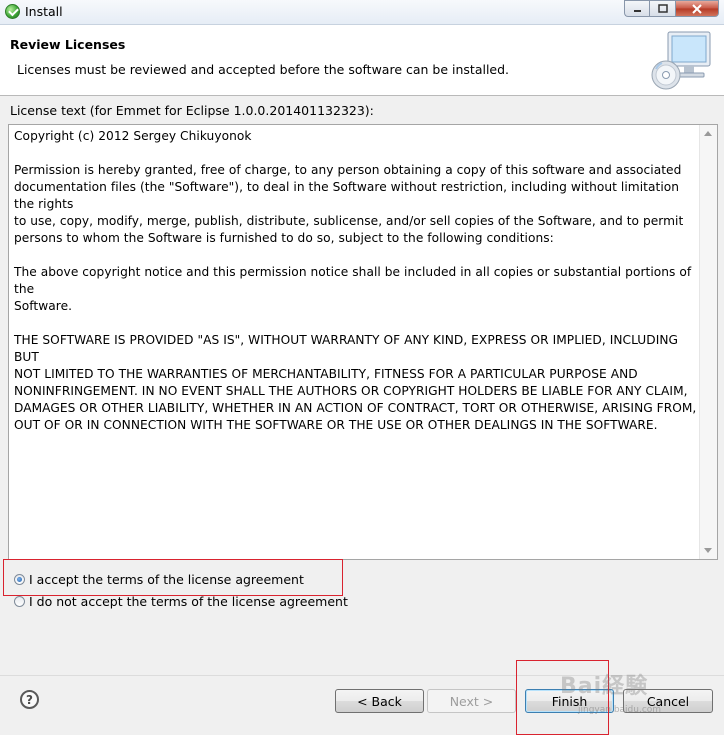 This screenshot has height=735, width=724. I want to click on window-controls, so click(671, 8).